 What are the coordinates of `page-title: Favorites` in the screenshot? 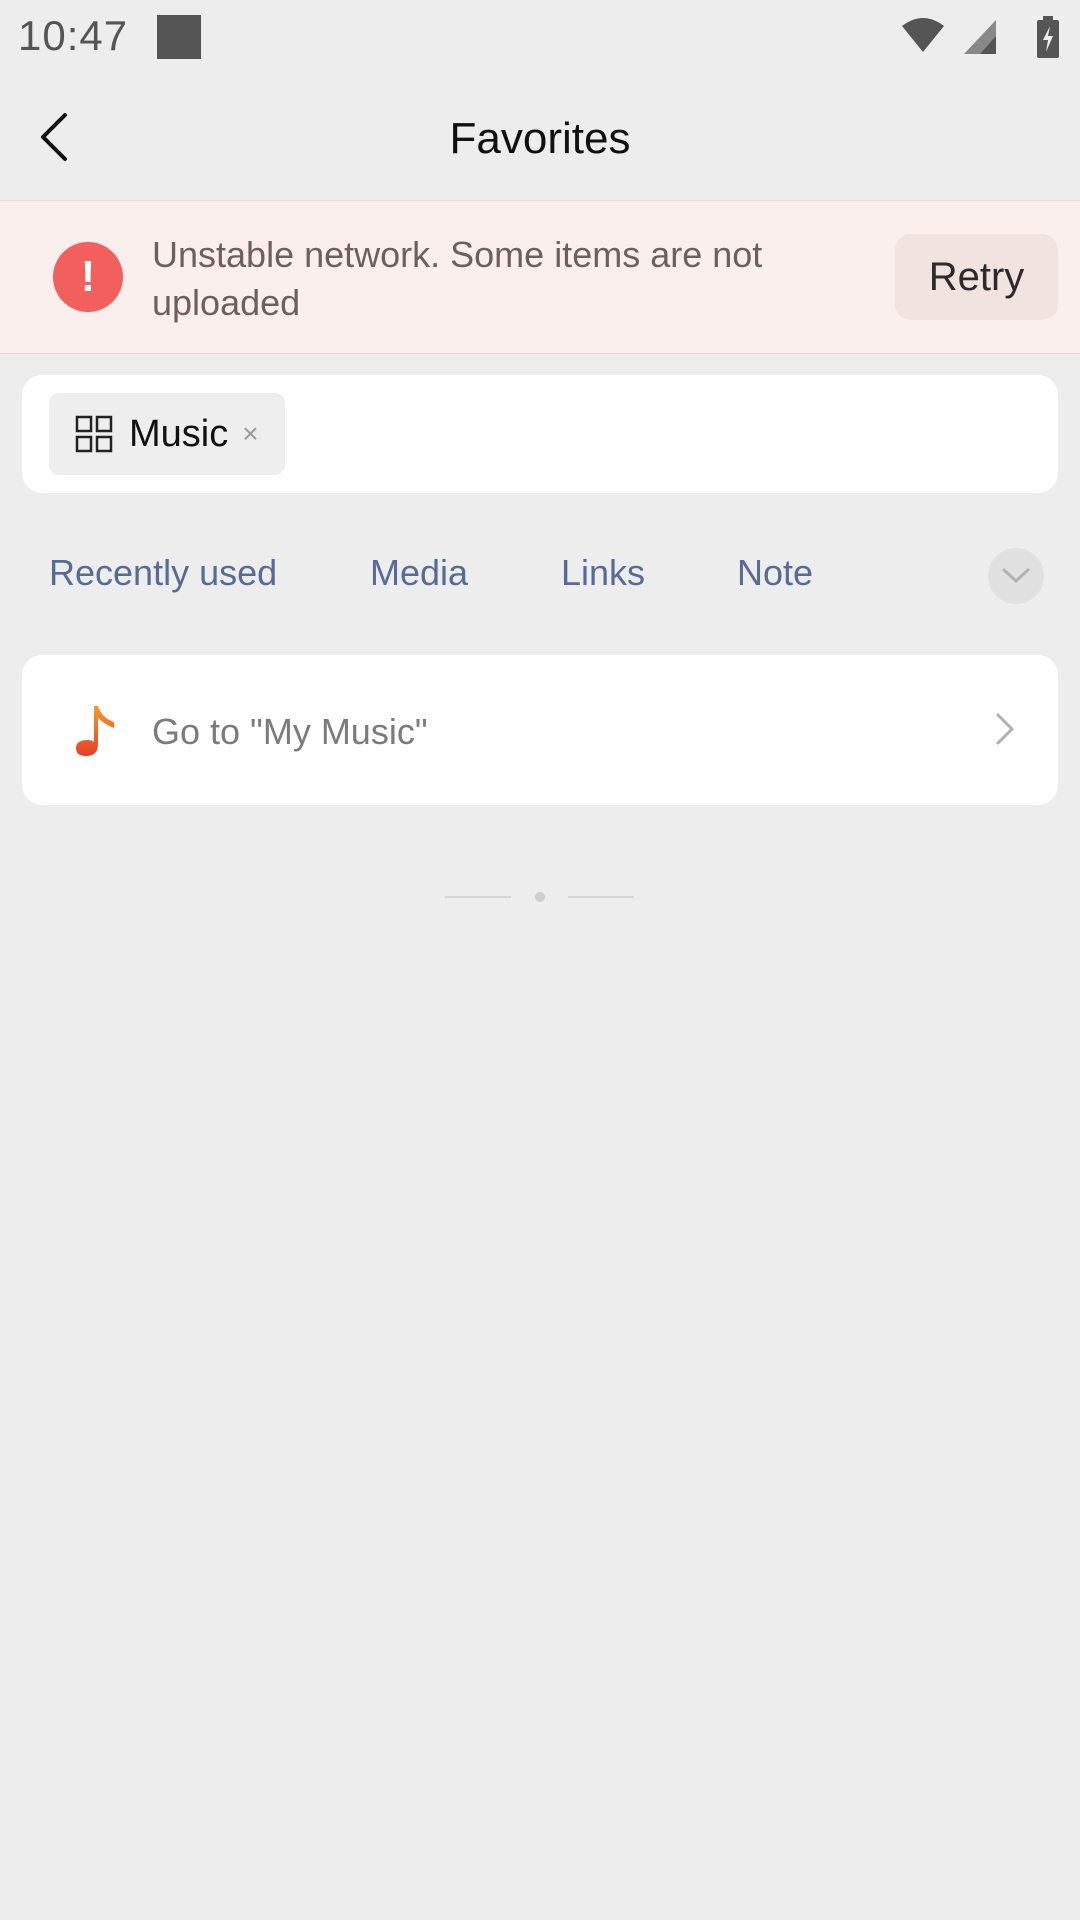 It's located at (540, 138).